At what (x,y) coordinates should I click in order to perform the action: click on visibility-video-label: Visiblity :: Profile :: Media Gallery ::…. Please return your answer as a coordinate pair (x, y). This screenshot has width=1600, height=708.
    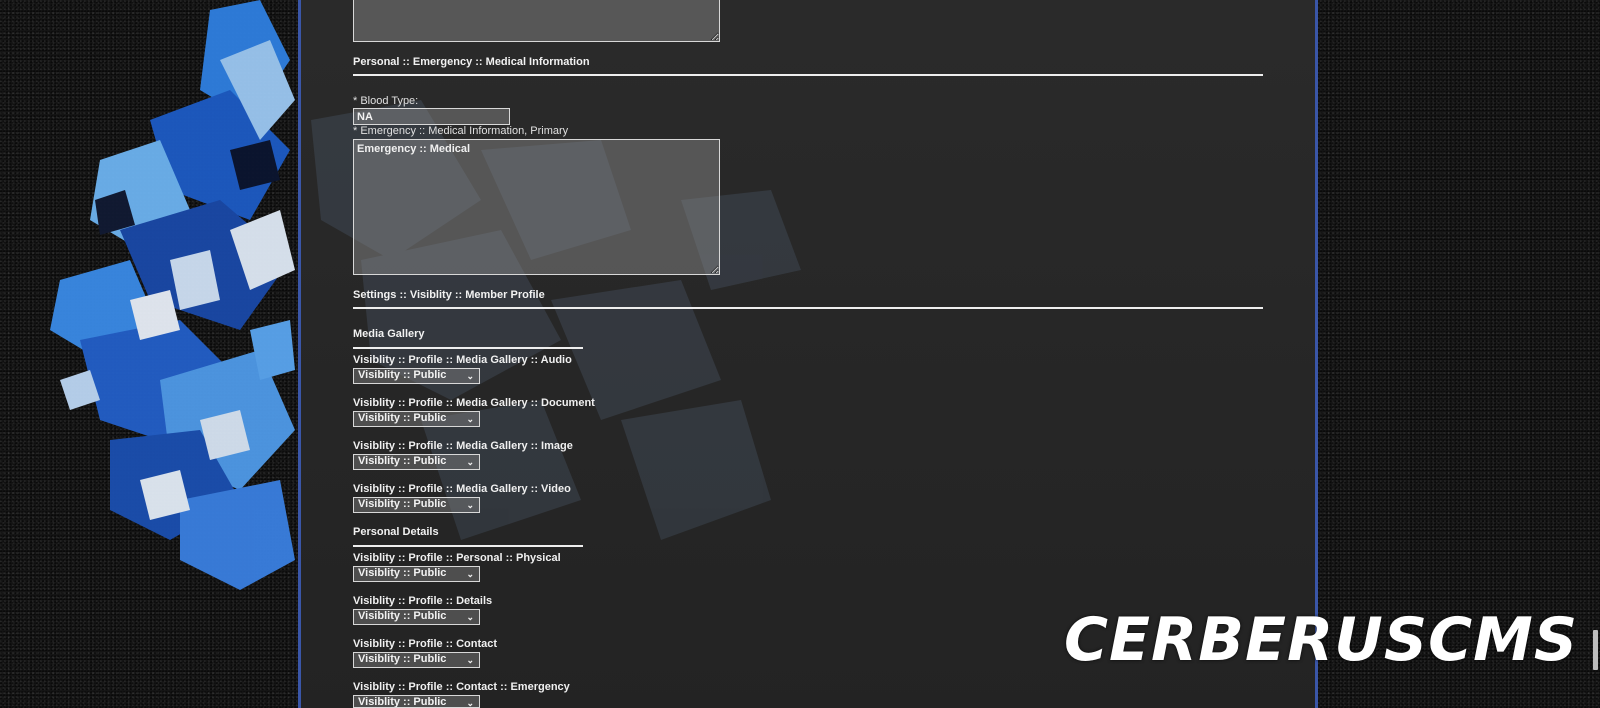
    Looking at the image, I should click on (462, 489).